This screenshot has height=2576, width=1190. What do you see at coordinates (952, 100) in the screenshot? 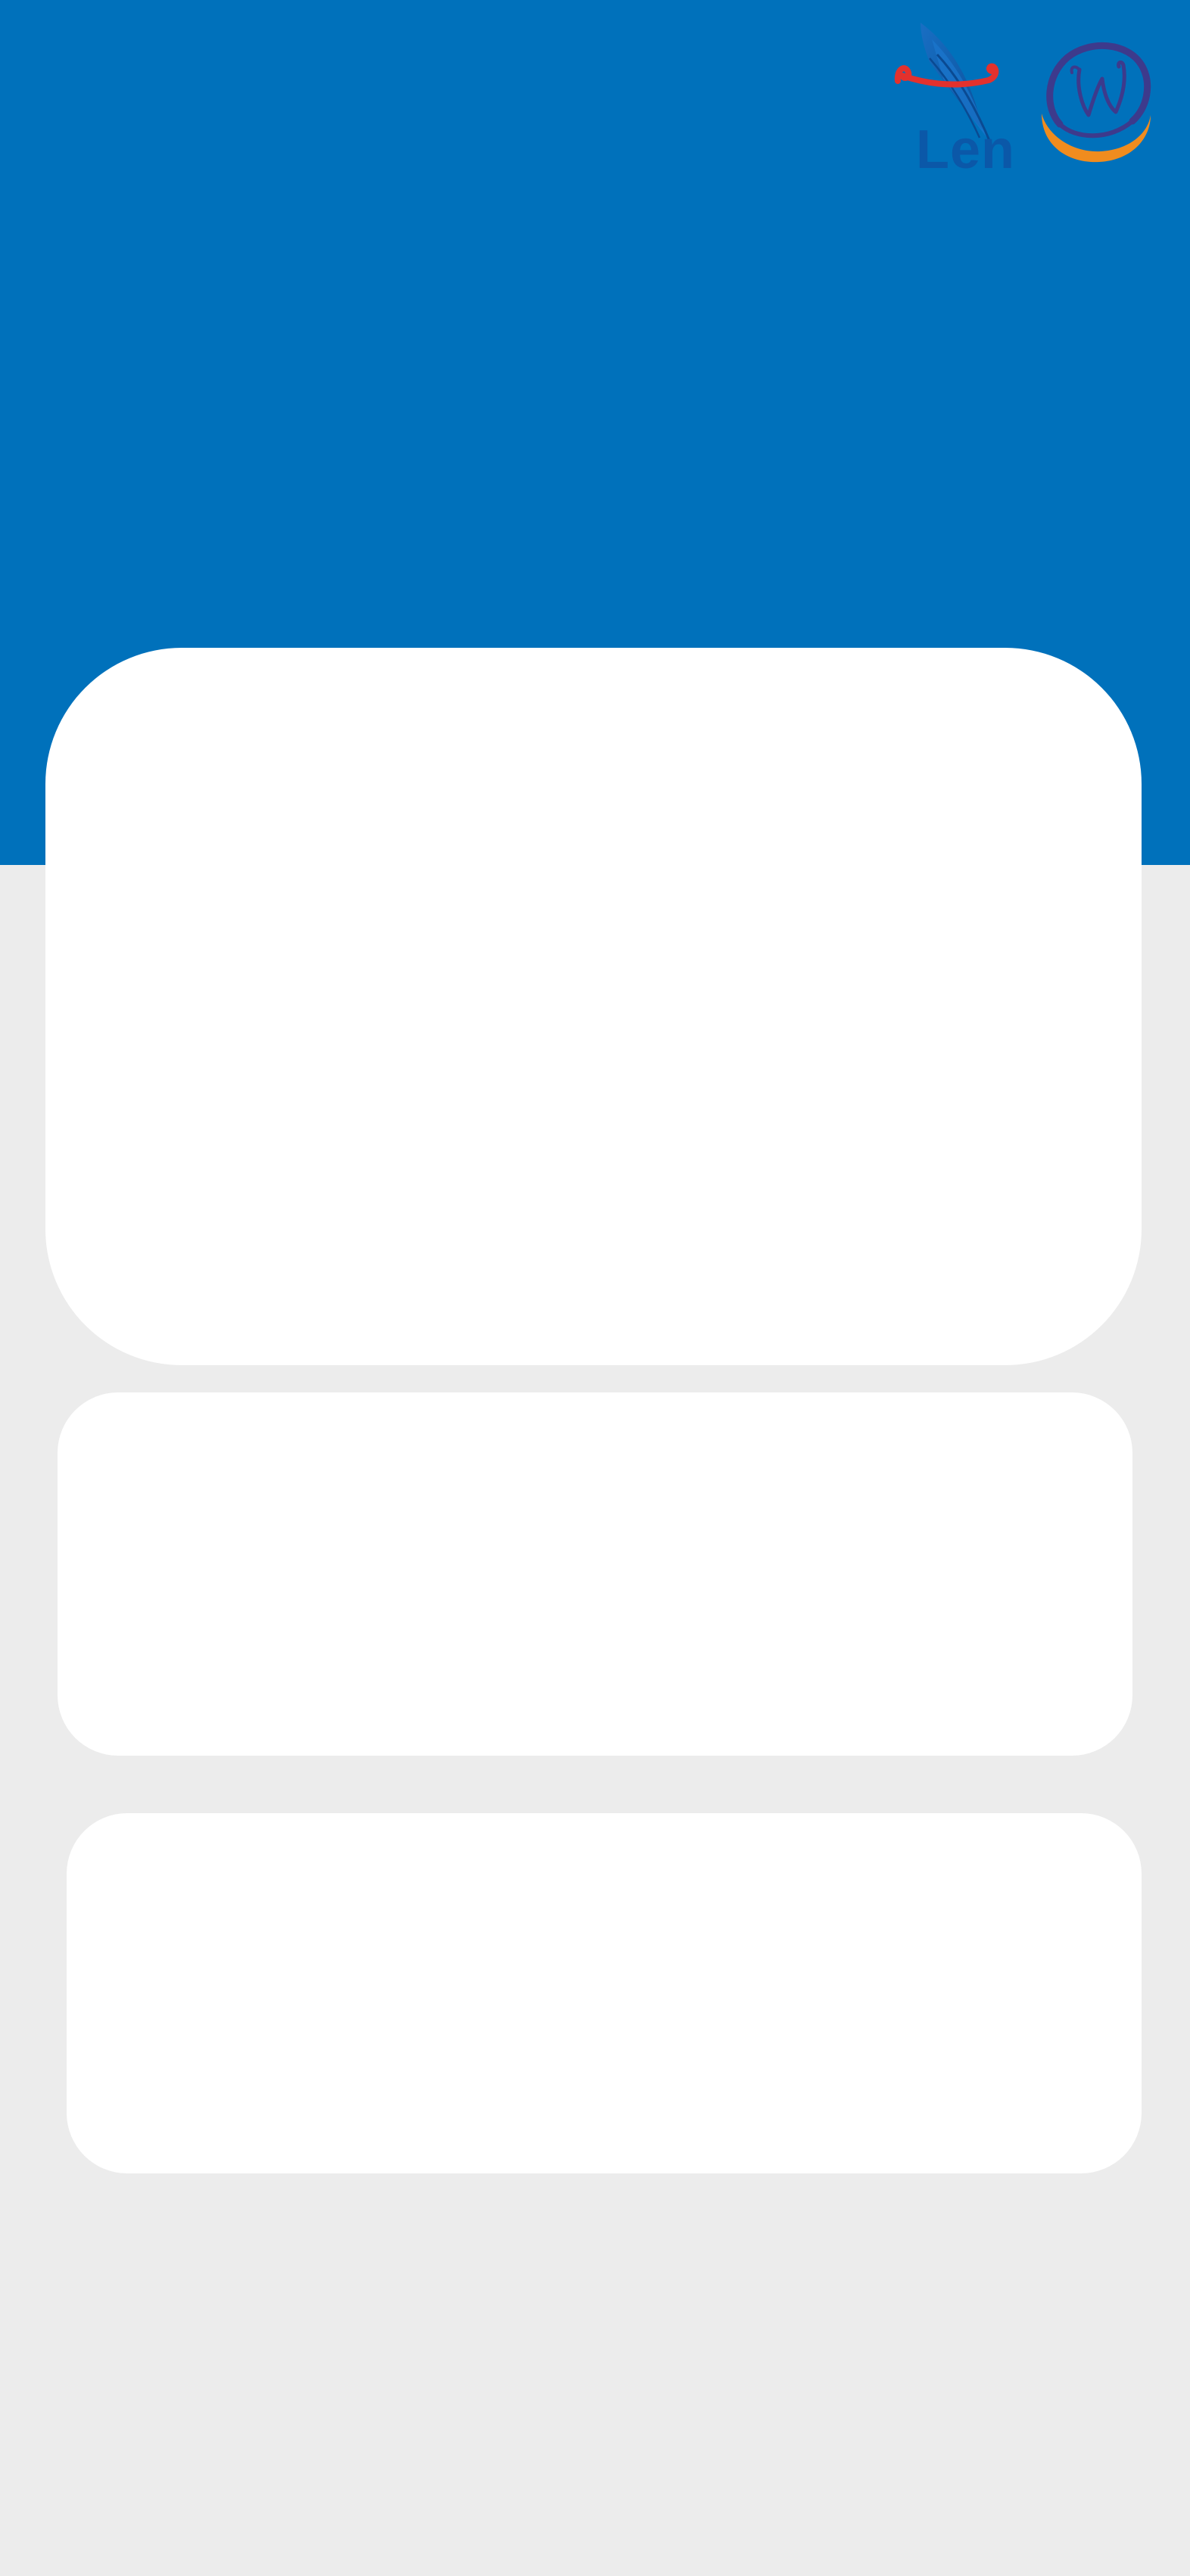
I see `len-logo: Len` at bounding box center [952, 100].